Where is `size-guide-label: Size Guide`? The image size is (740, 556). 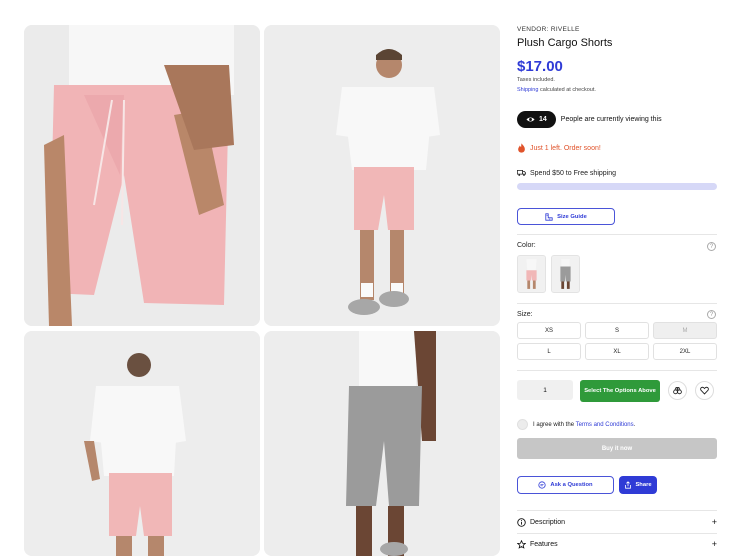
size-guide-label: Size Guide is located at coordinates (572, 216).